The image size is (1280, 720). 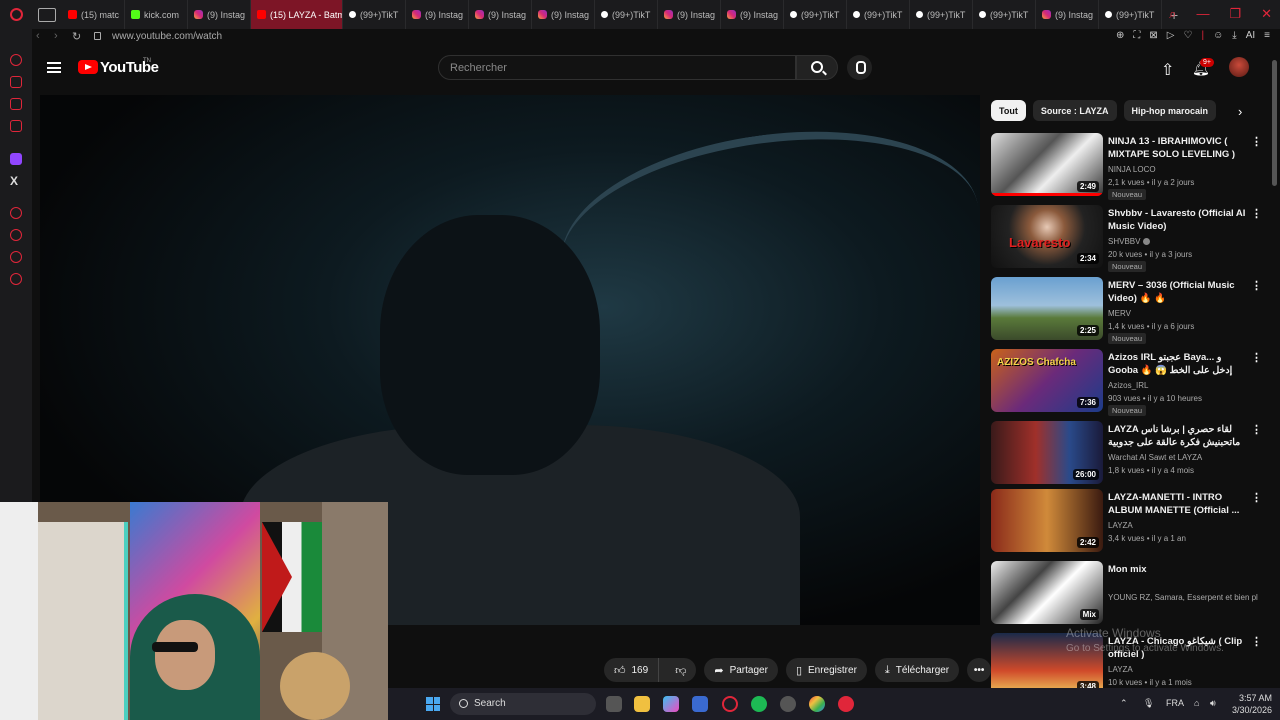 What do you see at coordinates (1218, 35) in the screenshot?
I see `profile-icon: ☺` at bounding box center [1218, 35].